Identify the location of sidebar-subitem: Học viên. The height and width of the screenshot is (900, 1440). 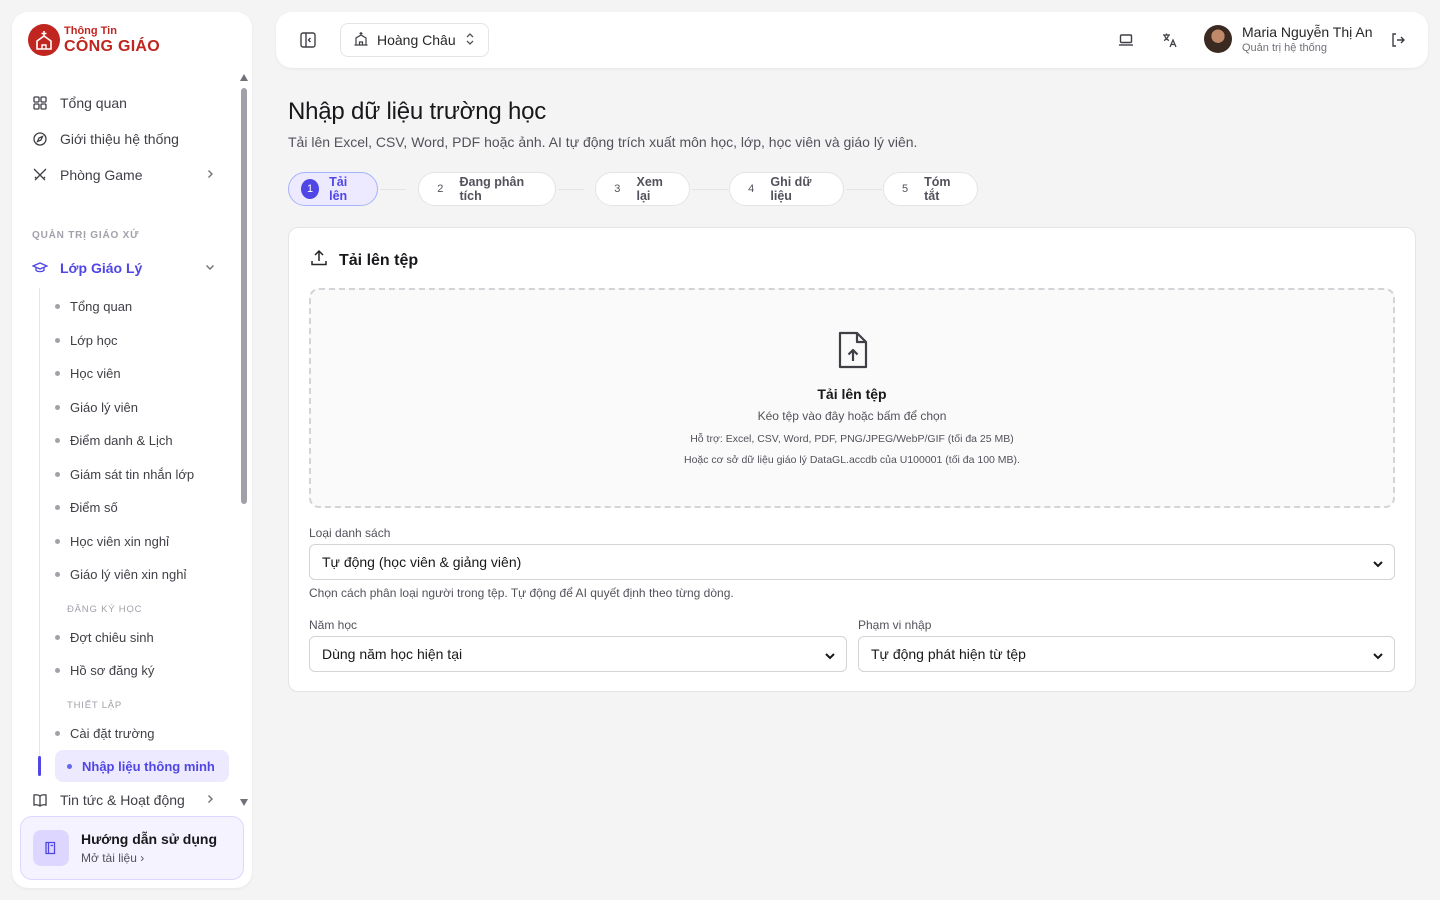
(88, 373).